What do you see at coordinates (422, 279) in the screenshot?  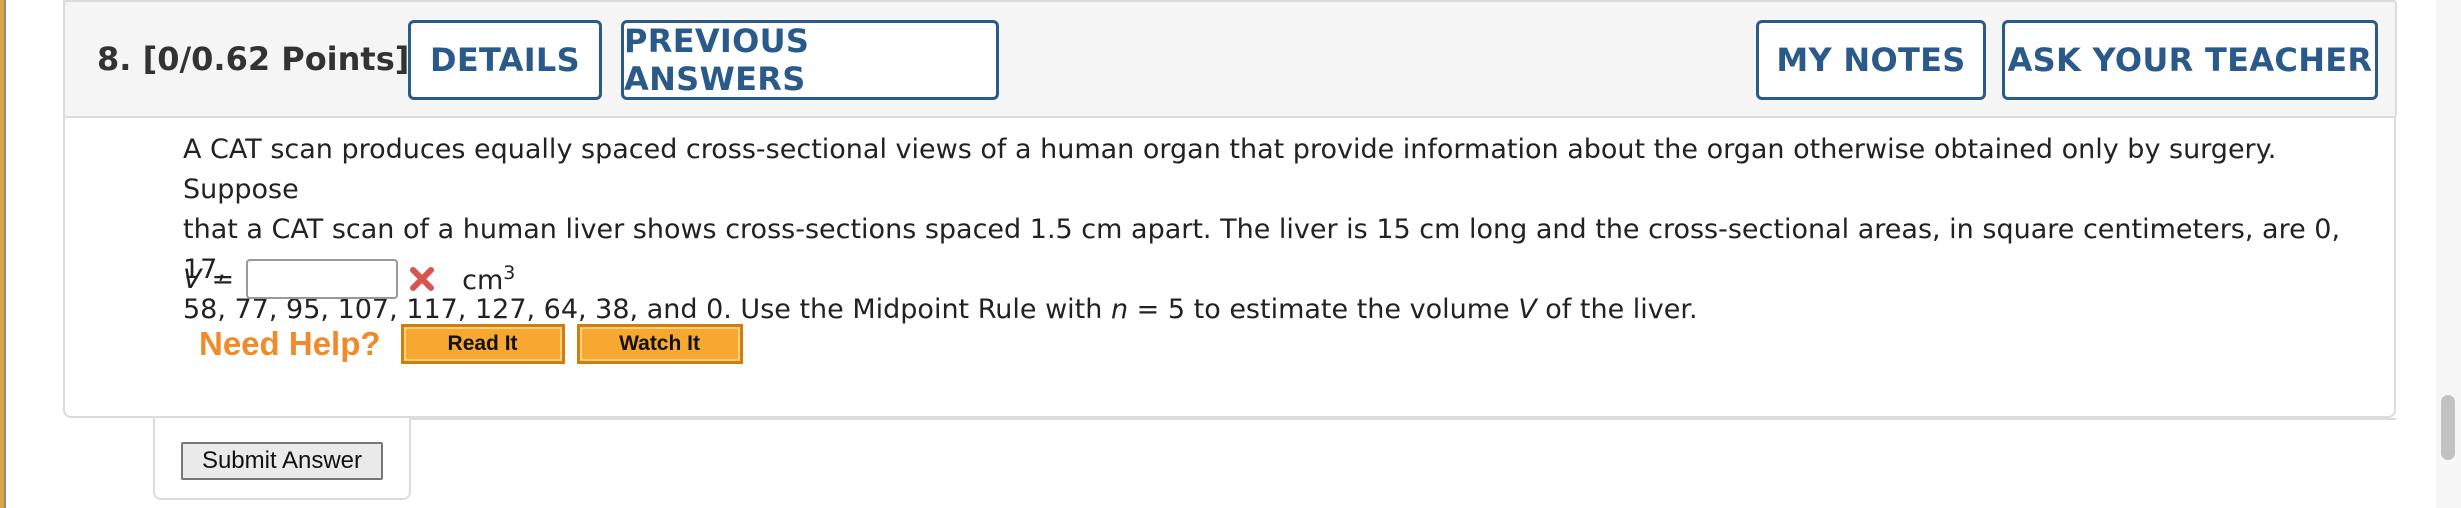 I see `incorrect-x-icon` at bounding box center [422, 279].